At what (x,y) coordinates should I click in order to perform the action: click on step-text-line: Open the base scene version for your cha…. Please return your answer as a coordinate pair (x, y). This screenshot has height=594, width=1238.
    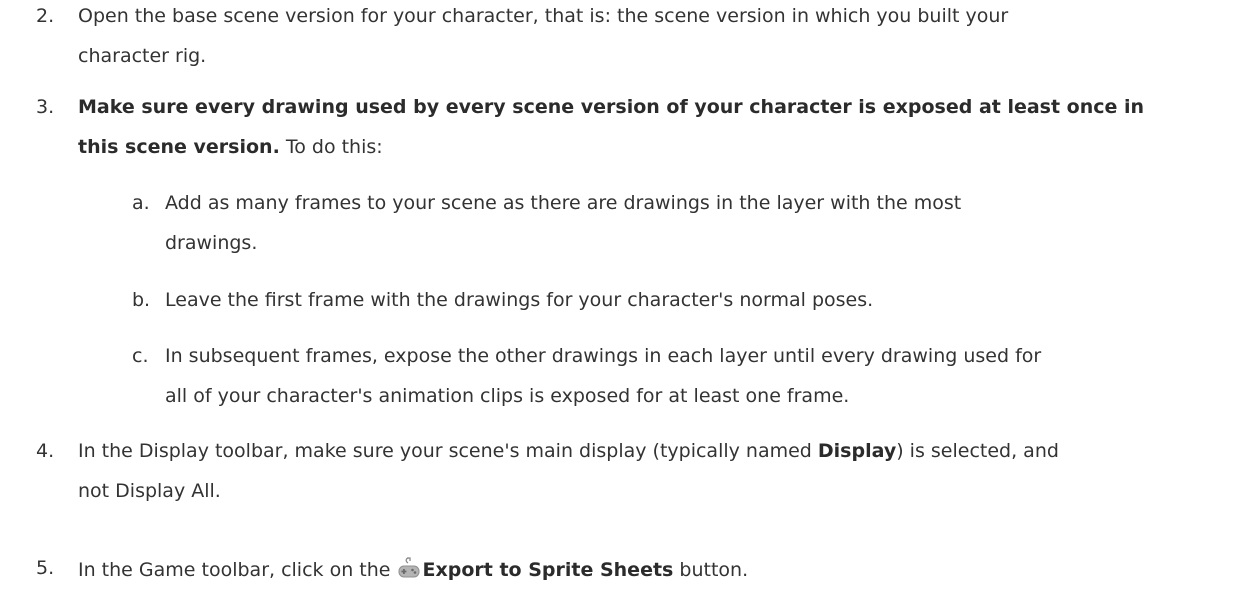
    Looking at the image, I should click on (543, 16).